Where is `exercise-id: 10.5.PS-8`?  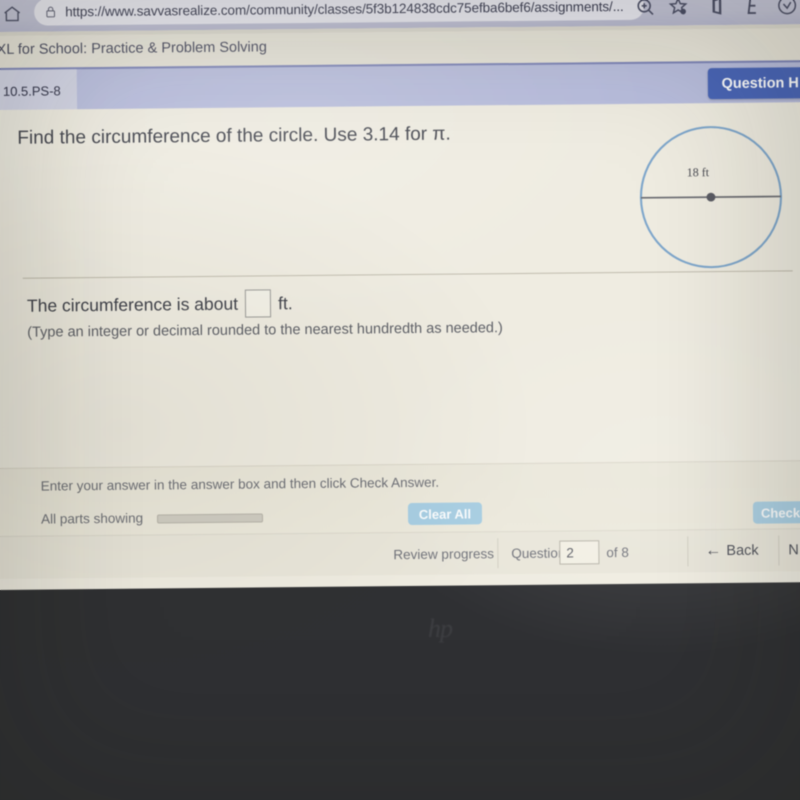
exercise-id: 10.5.PS-8 is located at coordinates (31, 90).